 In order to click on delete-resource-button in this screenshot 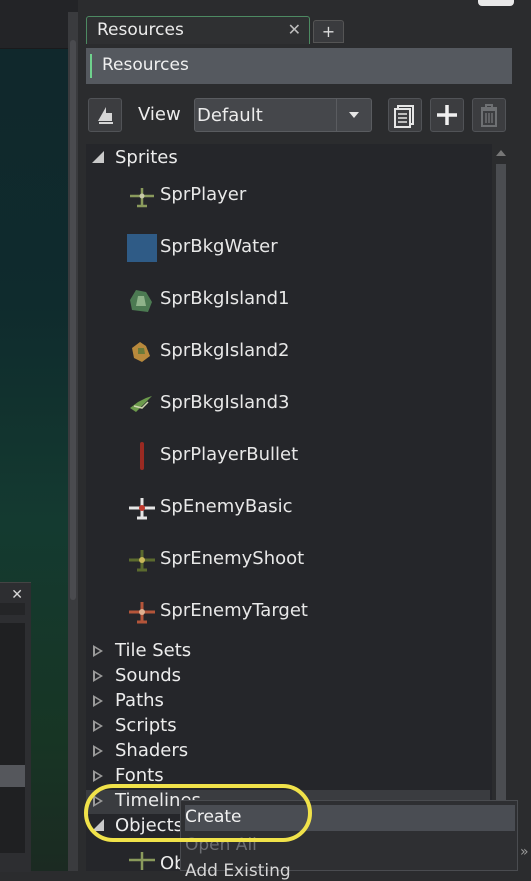, I will do `click(489, 115)`.